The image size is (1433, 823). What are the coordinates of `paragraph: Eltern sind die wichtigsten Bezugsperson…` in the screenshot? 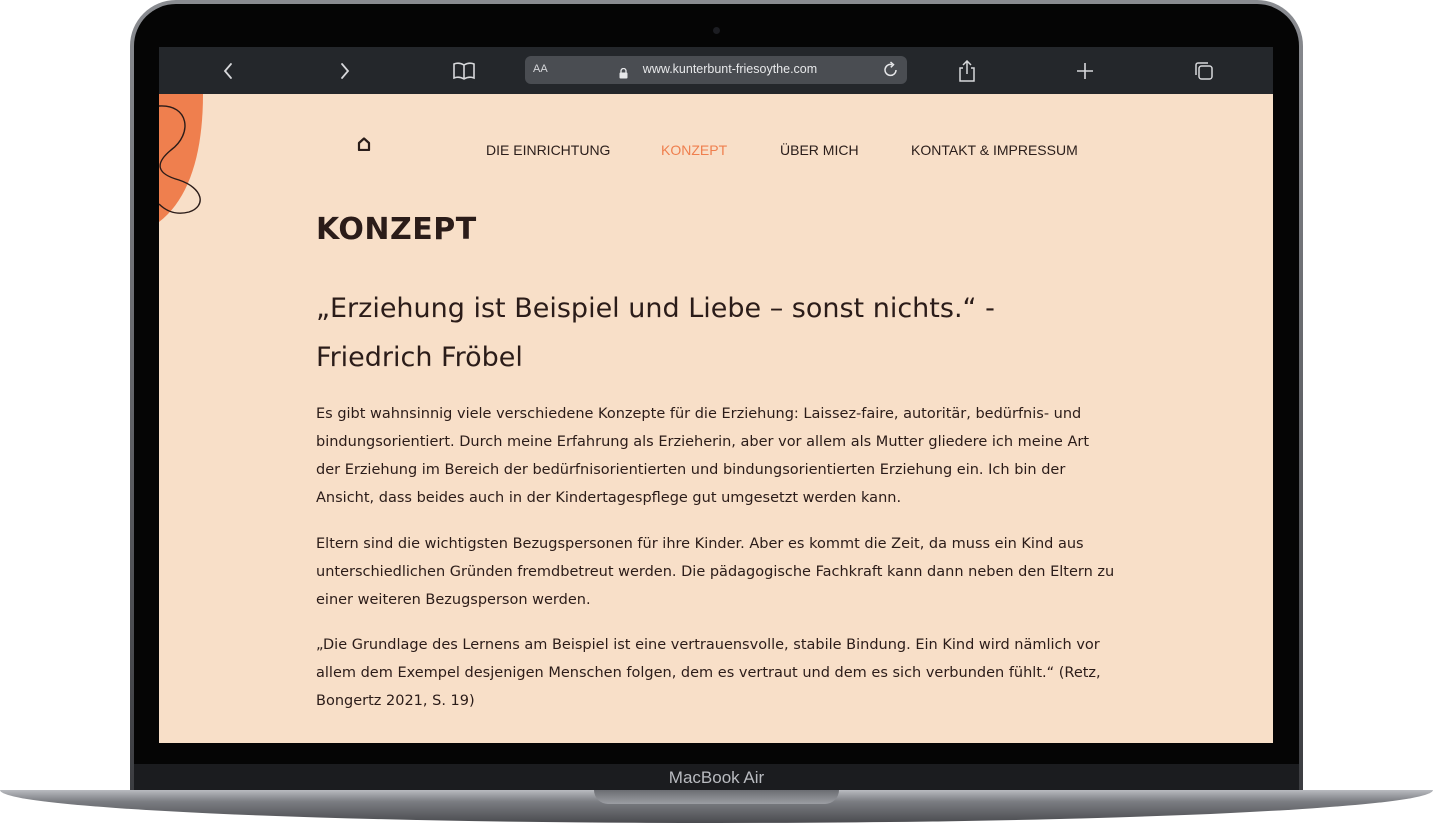 It's located at (715, 572).